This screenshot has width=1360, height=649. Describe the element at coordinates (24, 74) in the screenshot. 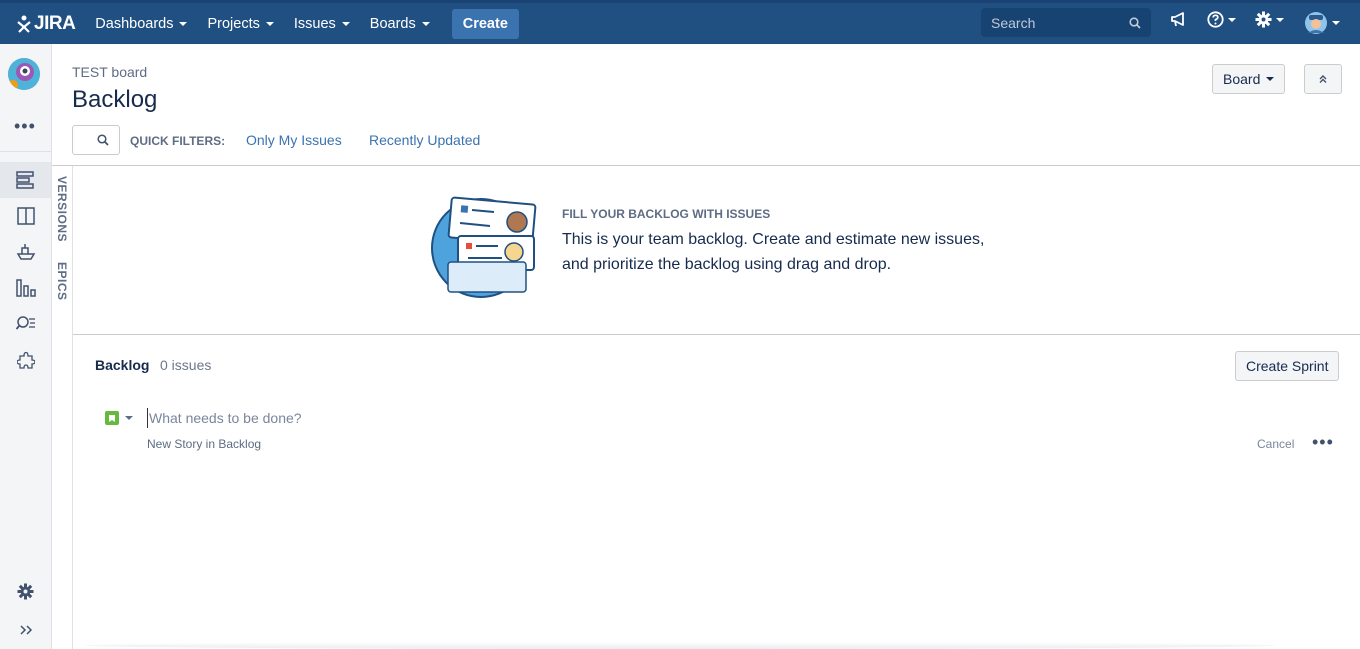

I see `project-avatar` at that location.